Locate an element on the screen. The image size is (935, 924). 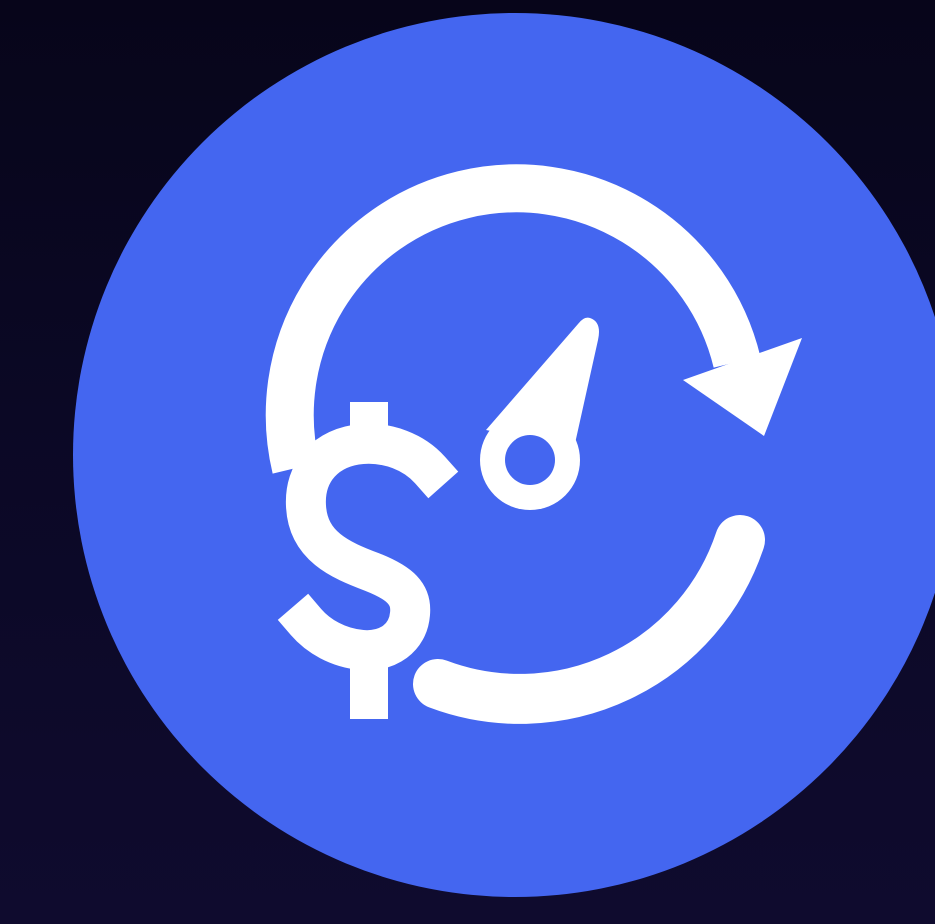
dollar-bar-bottom is located at coordinates (369, 692).